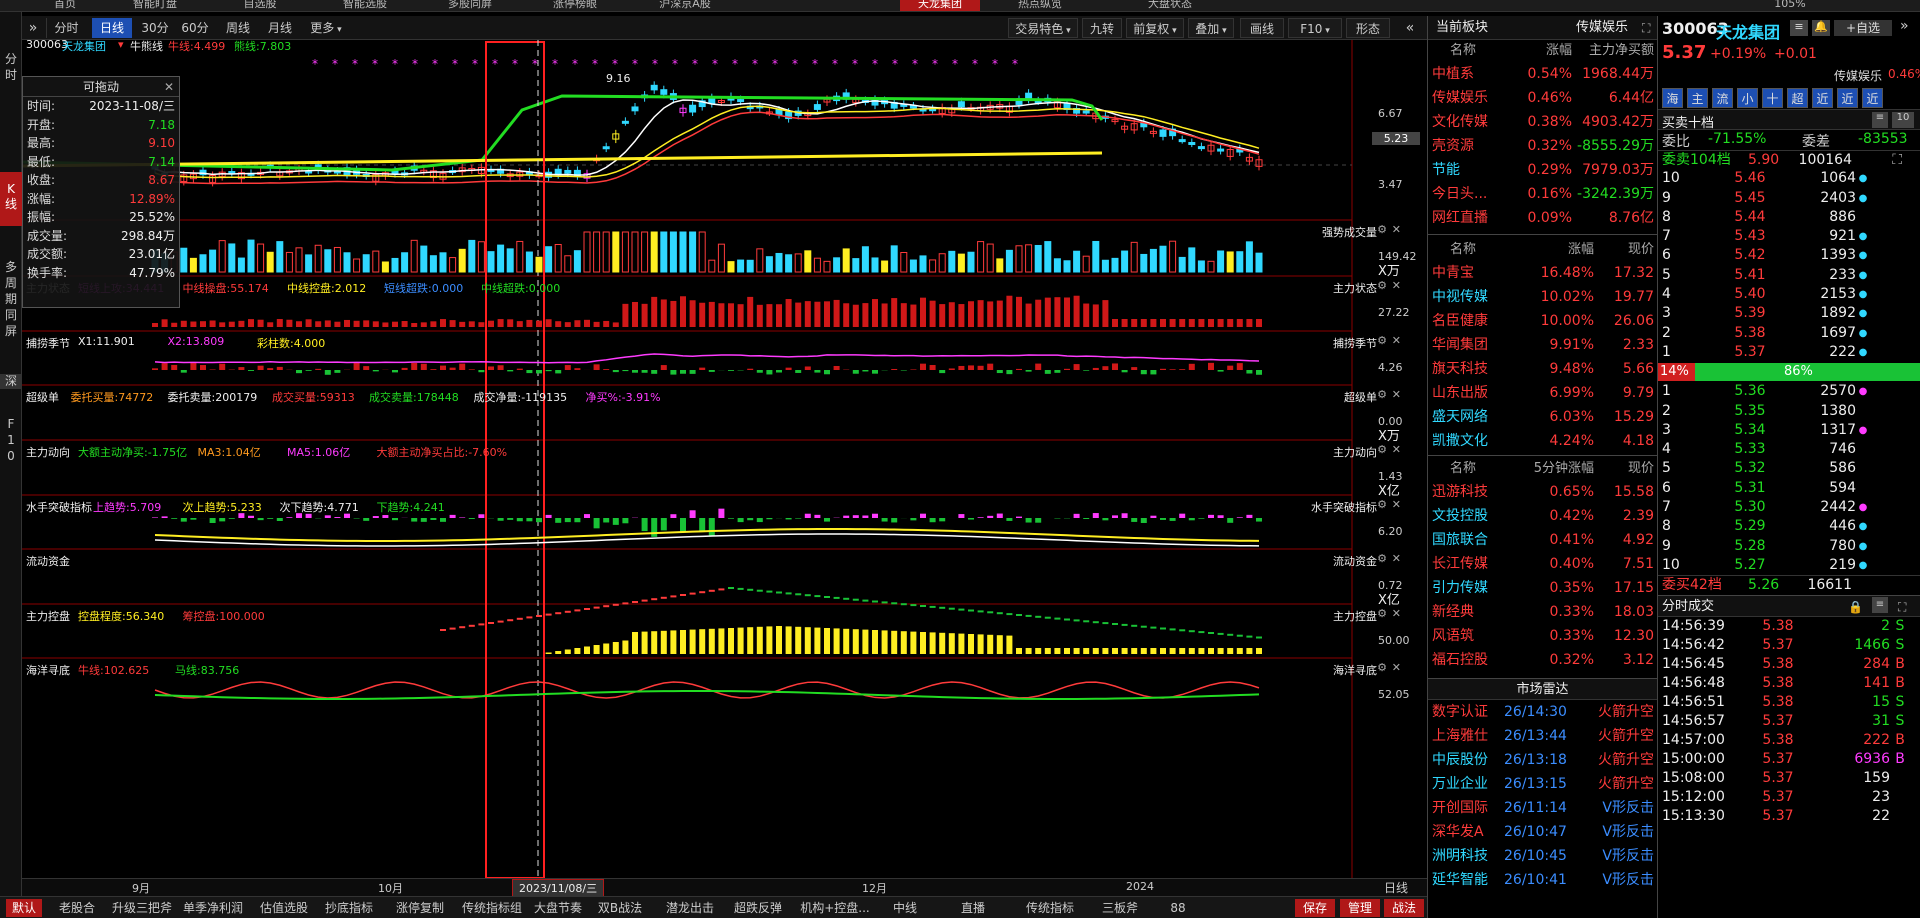  I want to click on radar-row: 开创国际 26/11:14 V形反击, so click(1542, 808).